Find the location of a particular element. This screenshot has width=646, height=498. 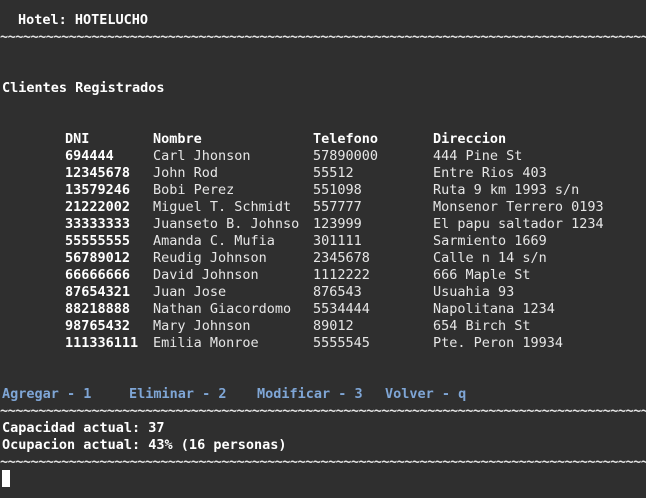

table-row: 12345678 John Rod 55512 Entre Rios 403 is located at coordinates (323, 173).